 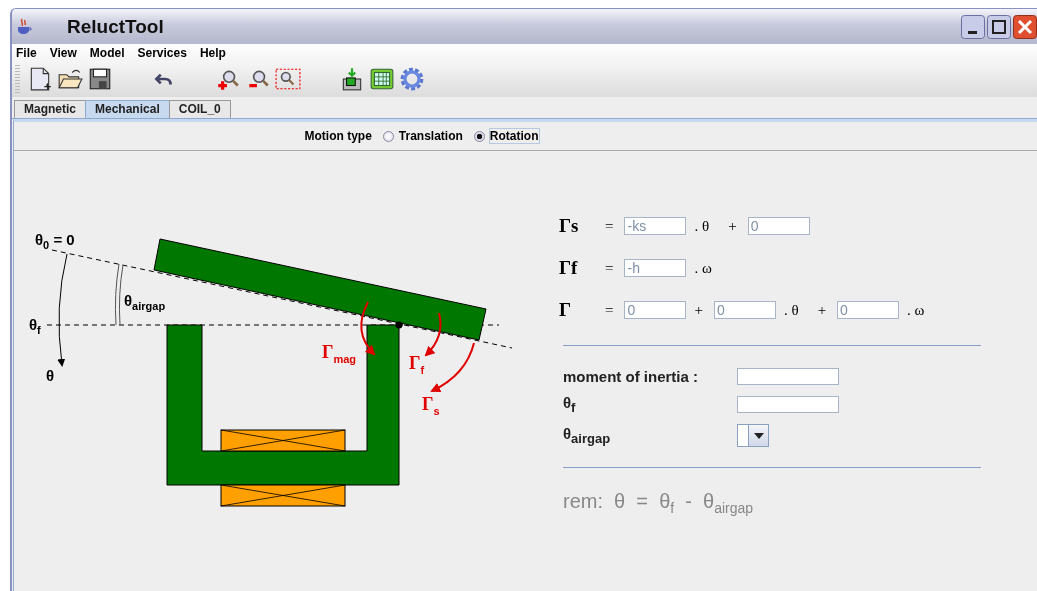 What do you see at coordinates (417, 365) in the screenshot?
I see `torque-label: Γ$_{f}$` at bounding box center [417, 365].